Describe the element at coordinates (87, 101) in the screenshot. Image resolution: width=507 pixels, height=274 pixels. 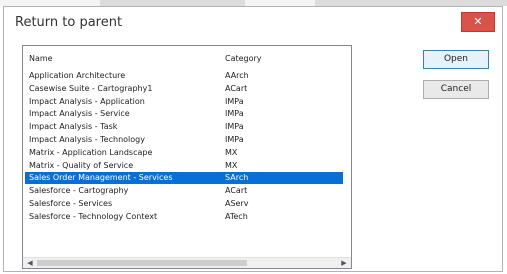
I see `row-name: Impact Analysis - Application` at that location.